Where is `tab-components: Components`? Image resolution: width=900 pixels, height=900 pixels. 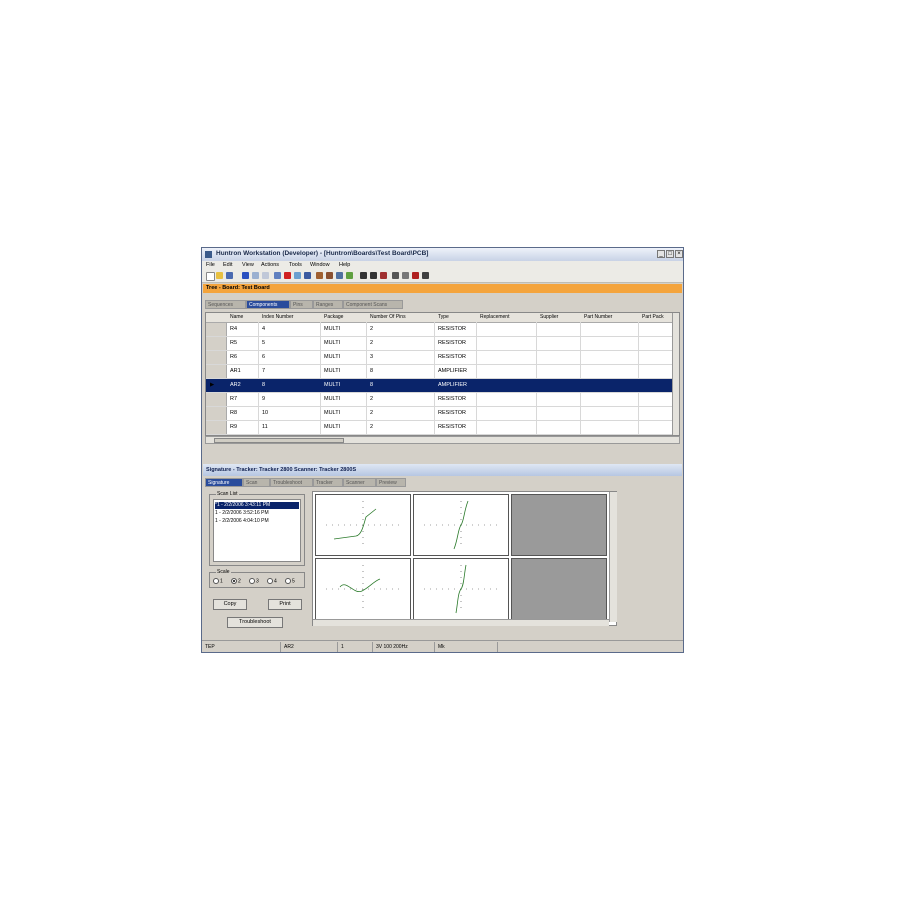
tab-components: Components is located at coordinates (268, 304).